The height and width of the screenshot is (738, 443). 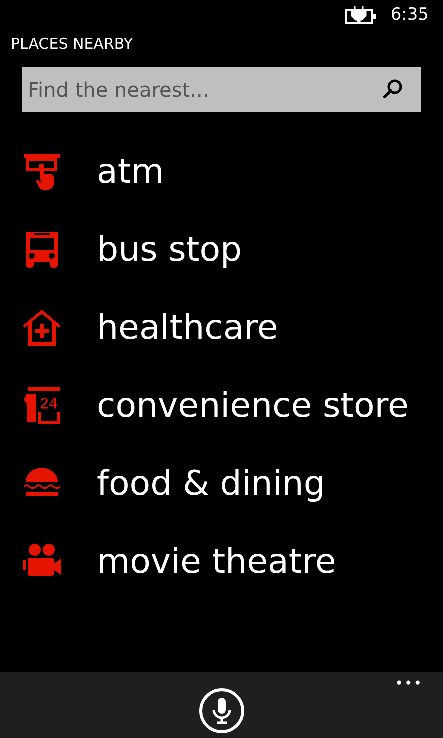 I want to click on clock-time: 6:35, so click(x=409, y=15).